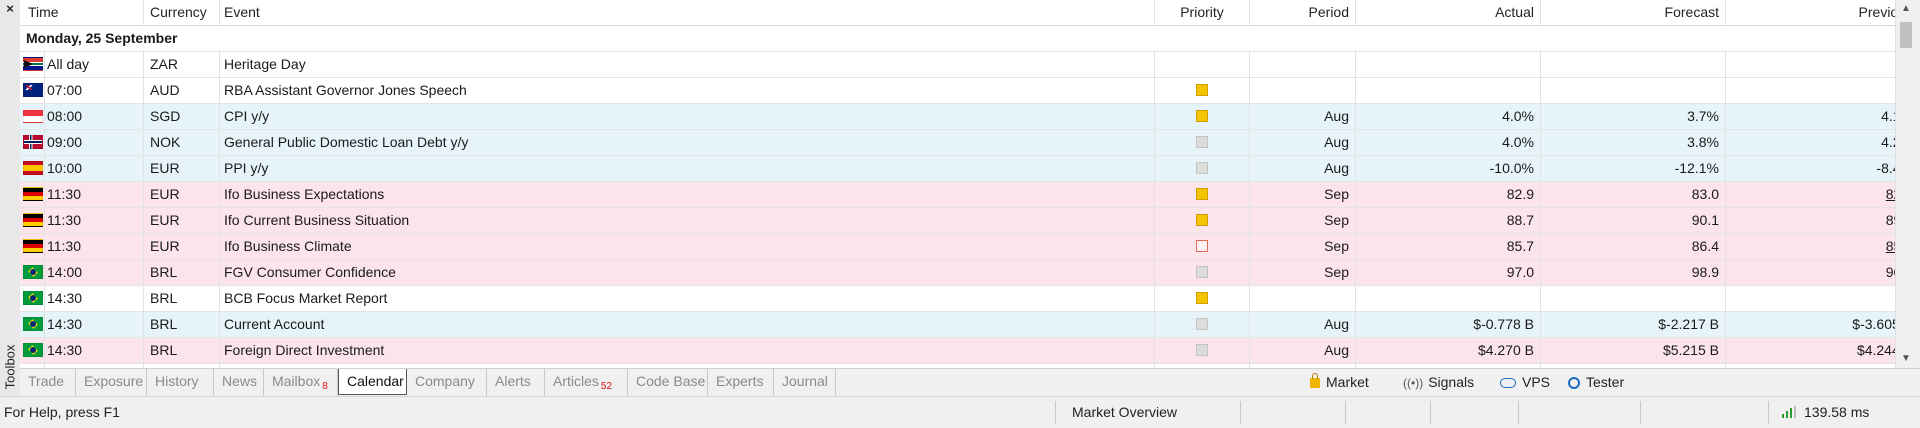 This screenshot has height=428, width=1920. I want to click on event-time: 08:00, so click(94, 116).